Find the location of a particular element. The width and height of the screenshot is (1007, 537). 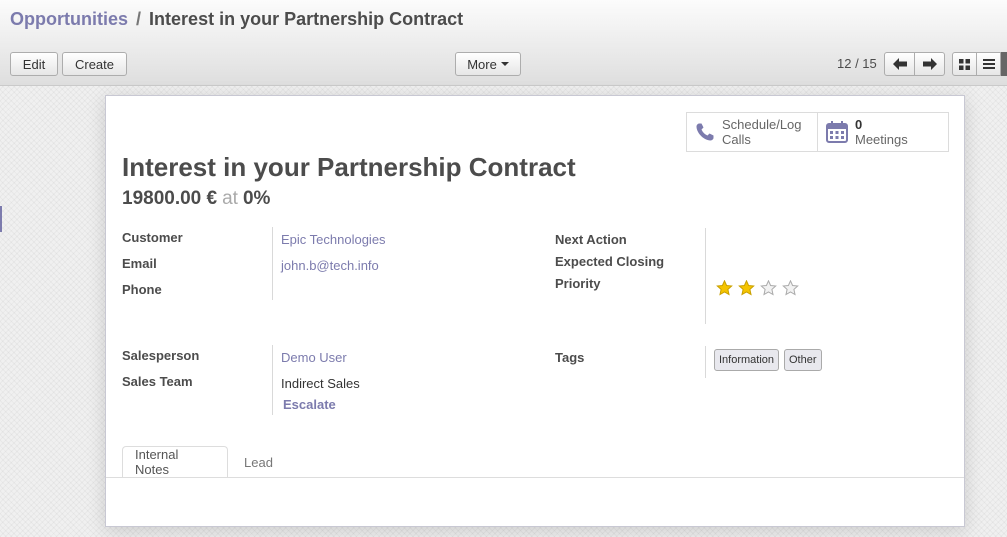

calendar-icon is located at coordinates (837, 132).